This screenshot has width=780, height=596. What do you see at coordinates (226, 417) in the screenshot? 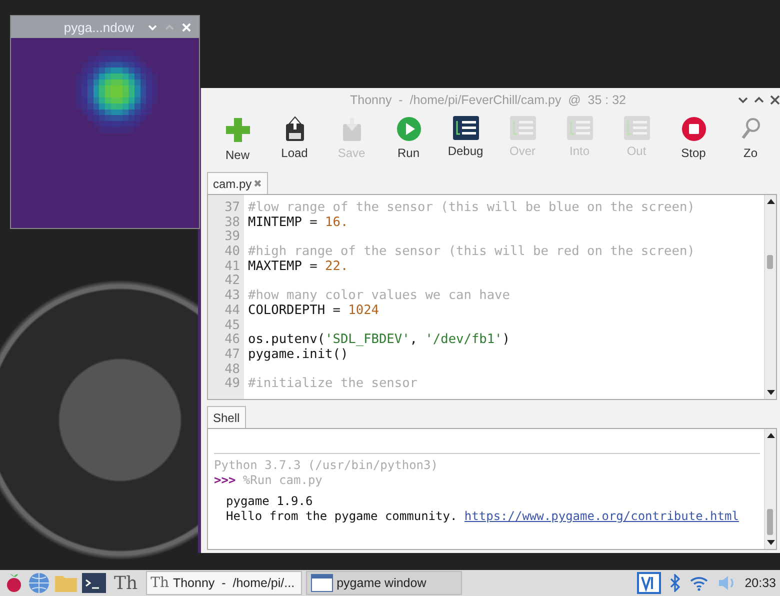
I see `shell-tab: Shell` at bounding box center [226, 417].